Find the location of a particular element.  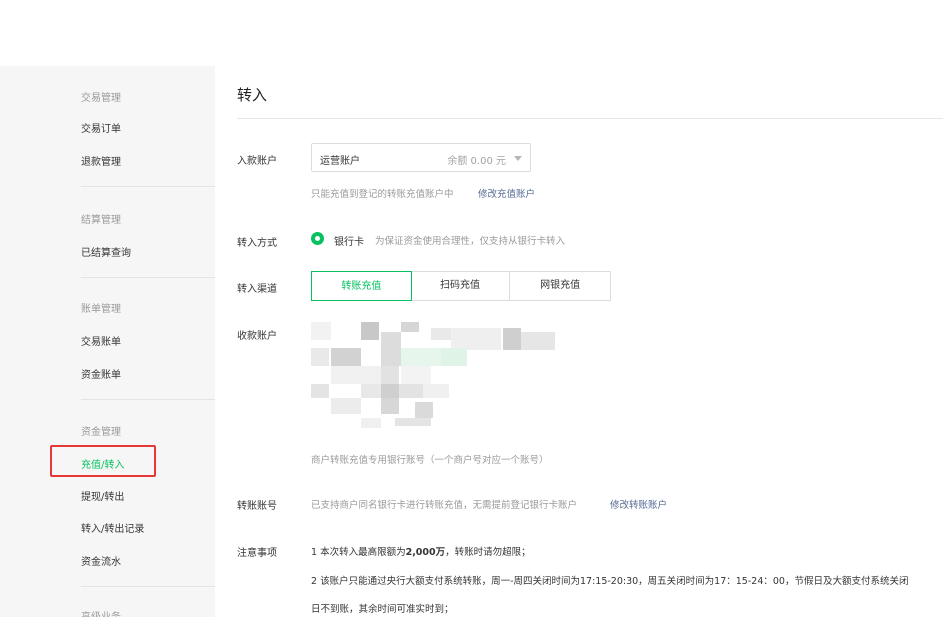

bank-card-radio is located at coordinates (317, 238).